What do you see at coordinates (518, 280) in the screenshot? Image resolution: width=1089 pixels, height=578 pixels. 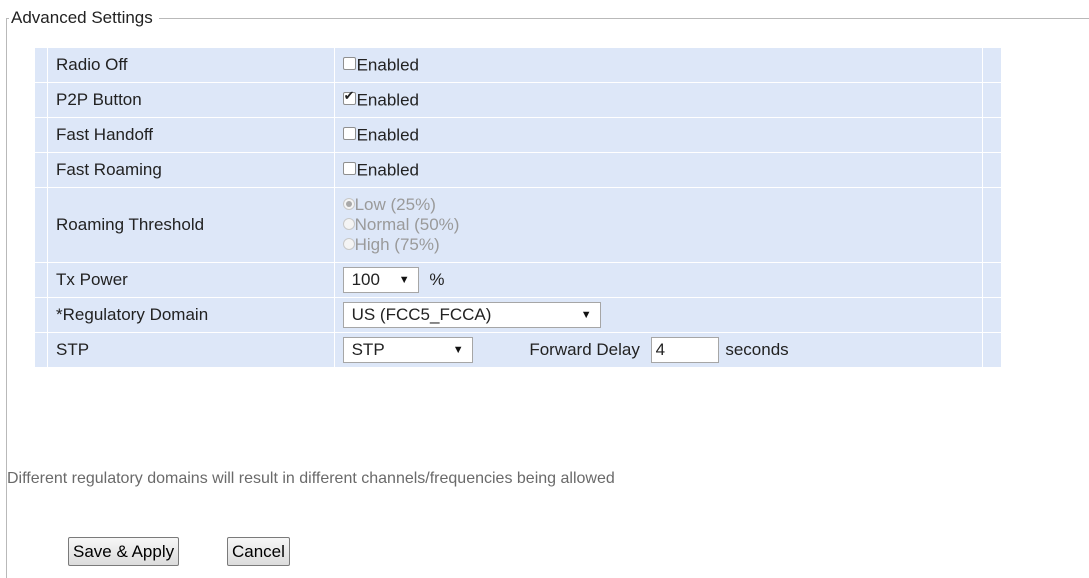 I see `table-row: Tx Power 100 ▼ %` at bounding box center [518, 280].